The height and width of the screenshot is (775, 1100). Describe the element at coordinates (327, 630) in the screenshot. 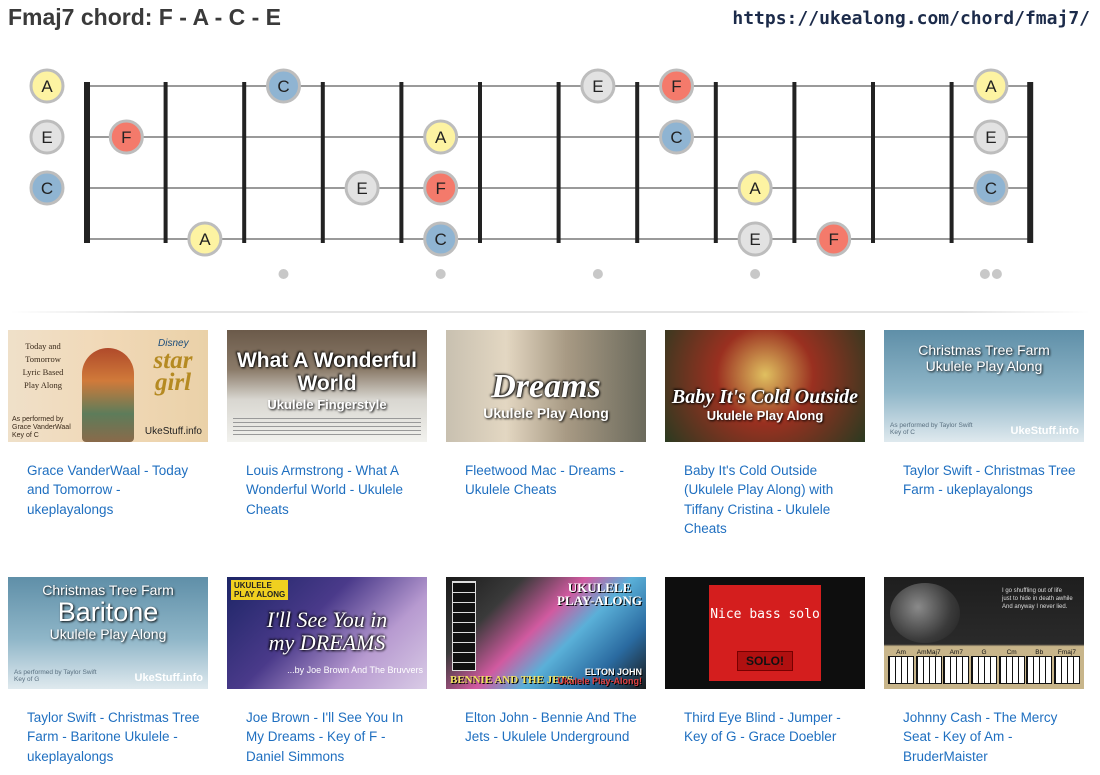

I see `thumb-caption: I'll See You in my DREAMS` at that location.